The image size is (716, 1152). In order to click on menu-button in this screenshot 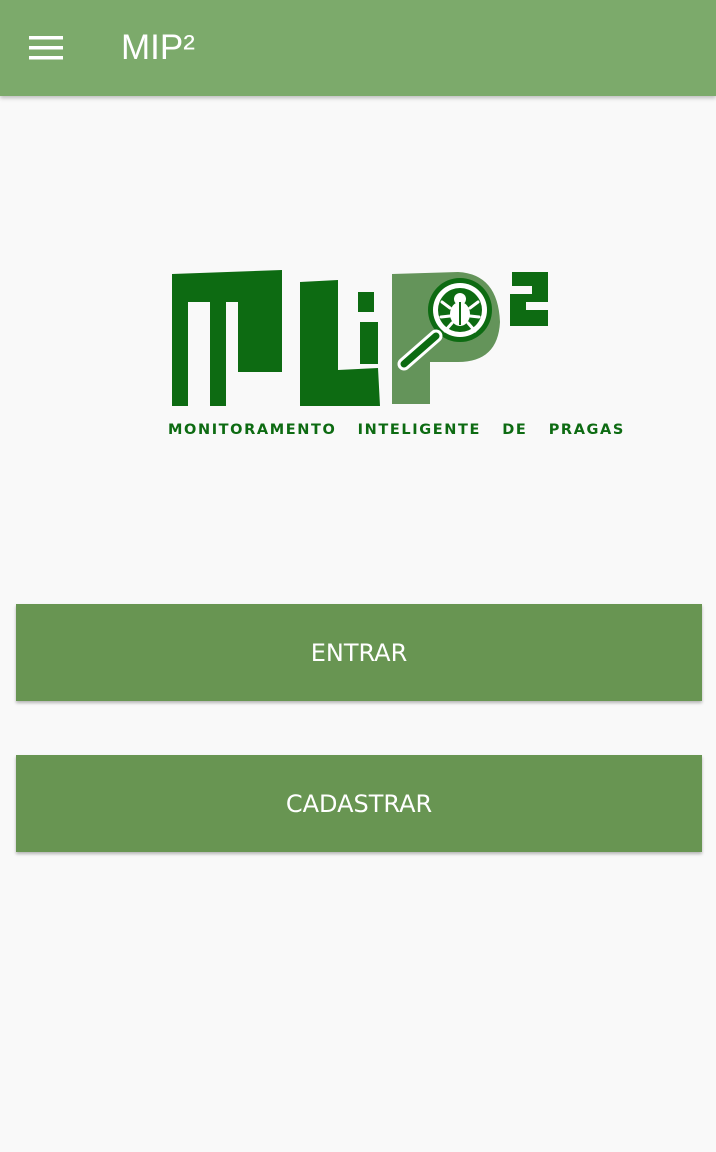, I will do `click(46, 48)`.